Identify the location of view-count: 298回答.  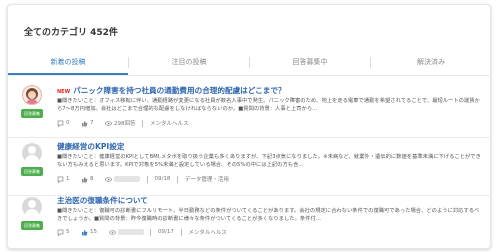
(125, 124).